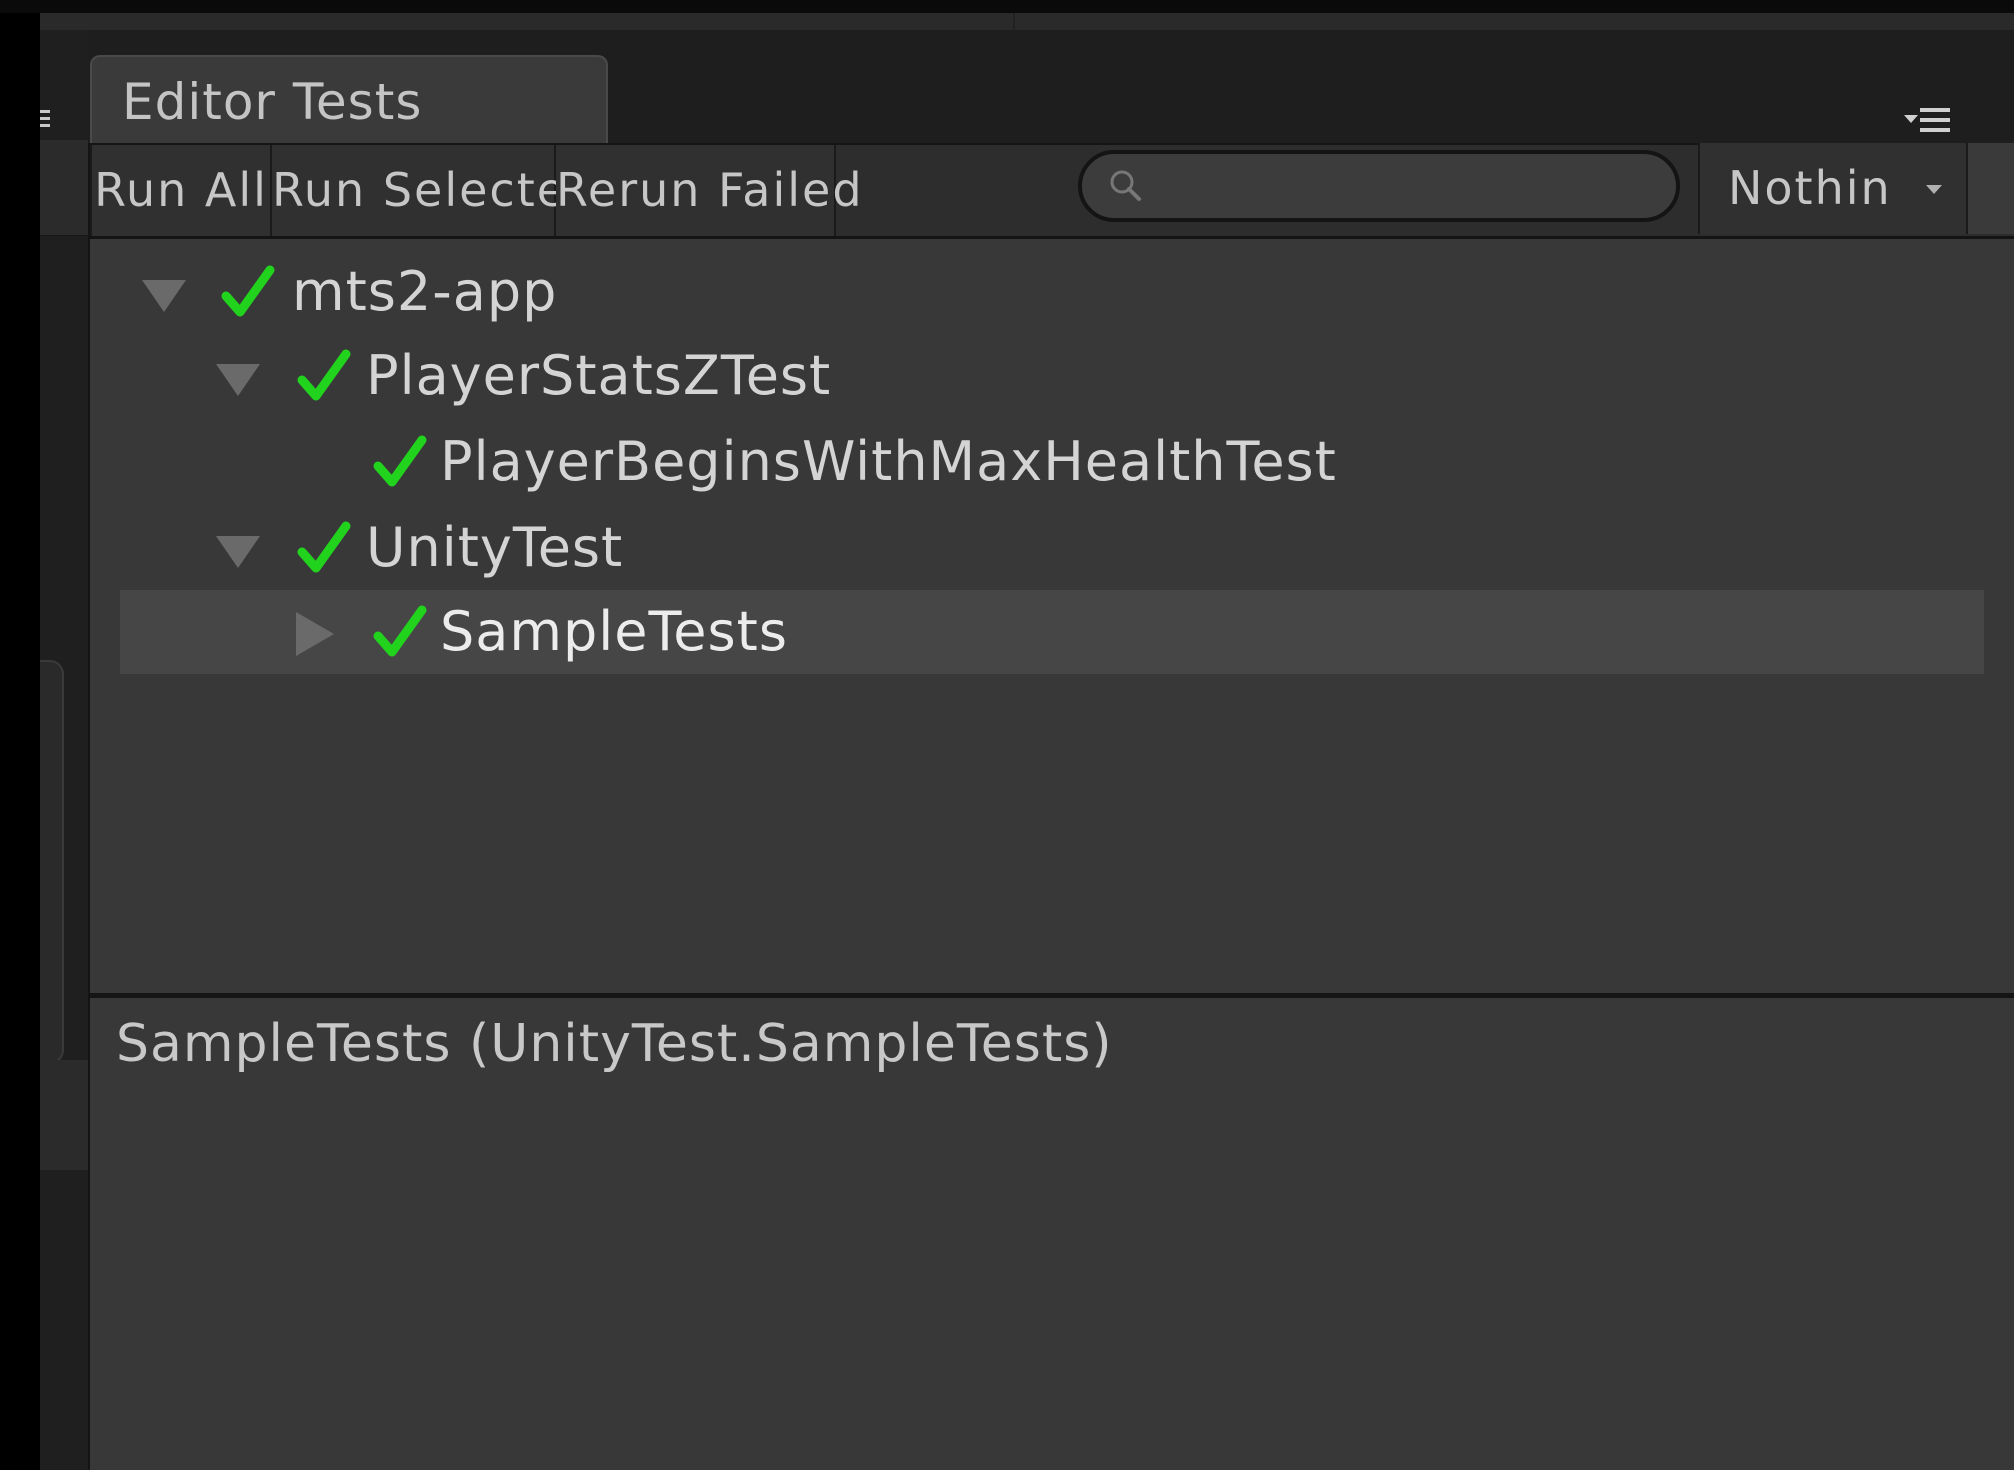  I want to click on panel-options-menu-icon, so click(1927, 121).